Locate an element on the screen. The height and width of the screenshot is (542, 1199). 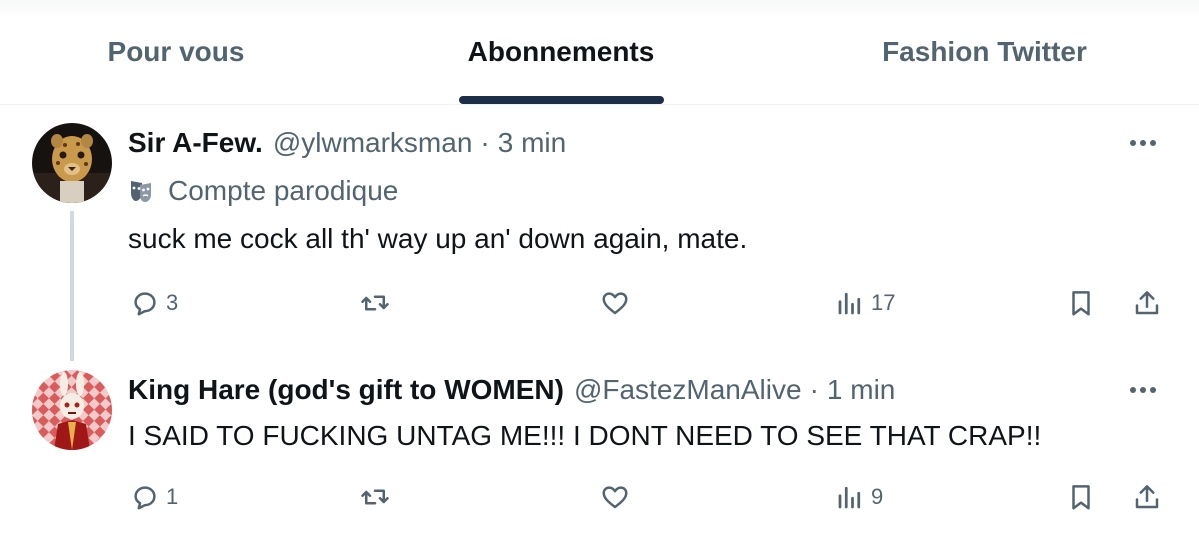
reply-button: 3 is located at coordinates (154, 303).